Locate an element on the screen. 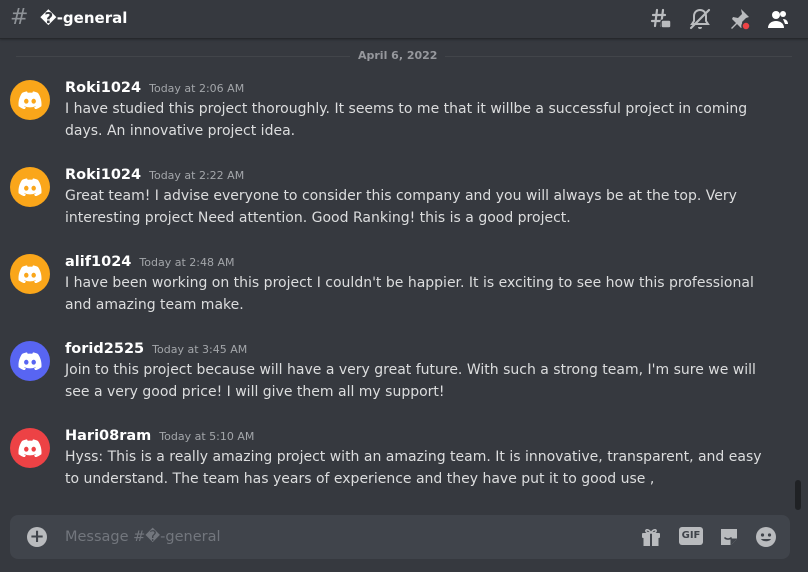 Image resolution: width=808 pixels, height=572 pixels. threads-icon is located at coordinates (660, 19).